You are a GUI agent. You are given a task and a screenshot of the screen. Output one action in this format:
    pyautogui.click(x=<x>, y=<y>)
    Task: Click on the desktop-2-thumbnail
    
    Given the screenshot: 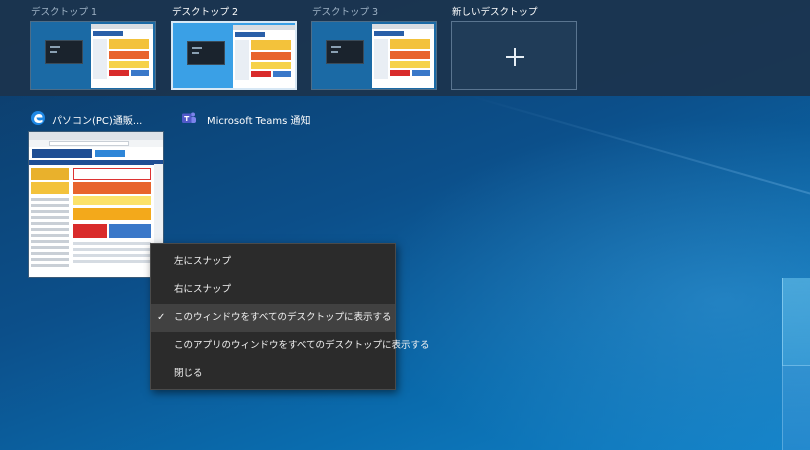 What is the action you would take?
    pyautogui.click(x=234, y=55)
    